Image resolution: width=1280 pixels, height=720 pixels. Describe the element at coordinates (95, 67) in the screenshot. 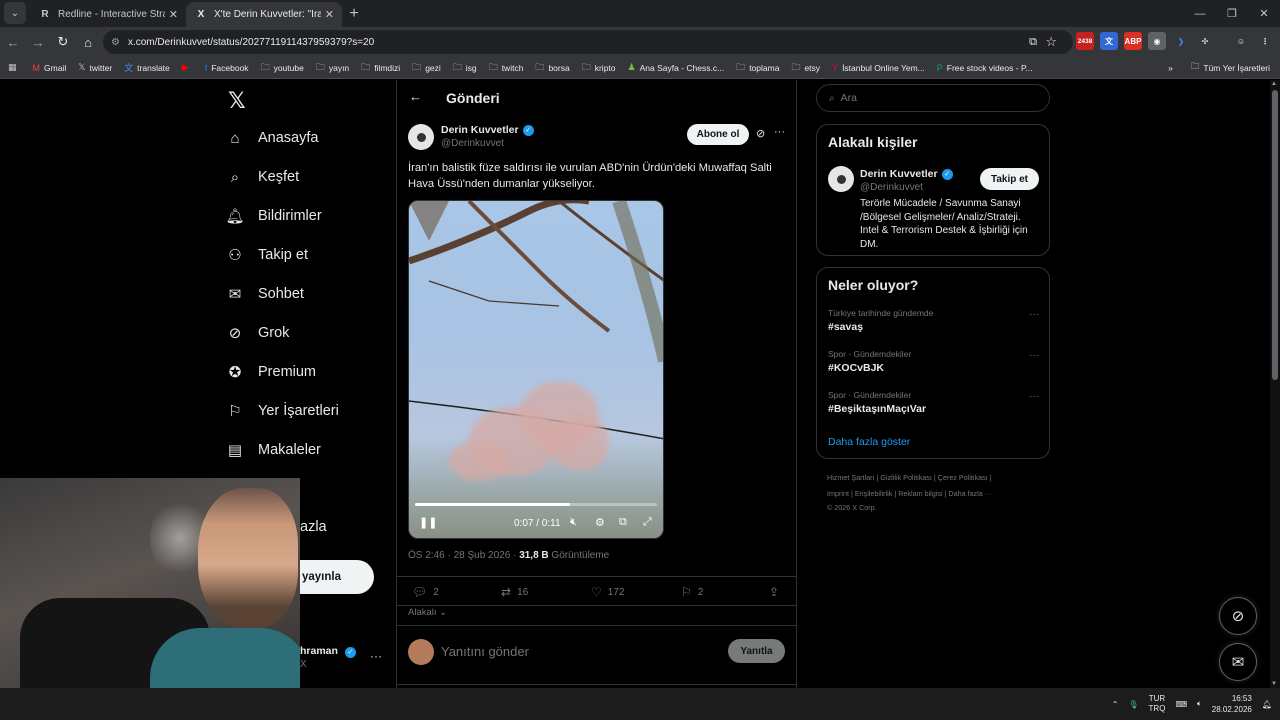

I see `bookmark-twitter: 𝕏twitter` at that location.